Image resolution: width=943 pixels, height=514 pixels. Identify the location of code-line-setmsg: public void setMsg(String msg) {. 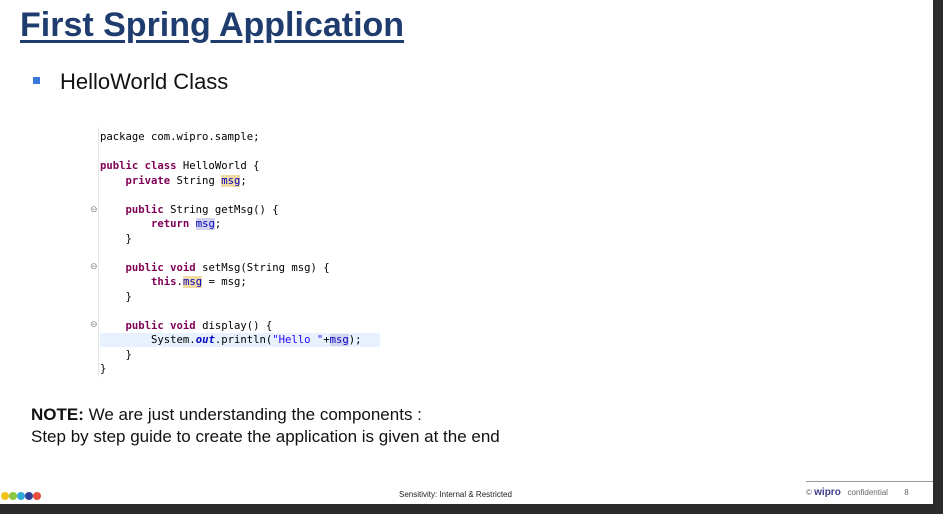
(227, 268).